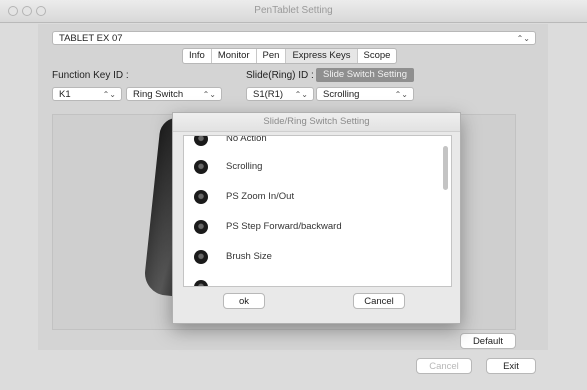  I want to click on slide-ring-id-label: Slide(Ring) ID :, so click(280, 75).